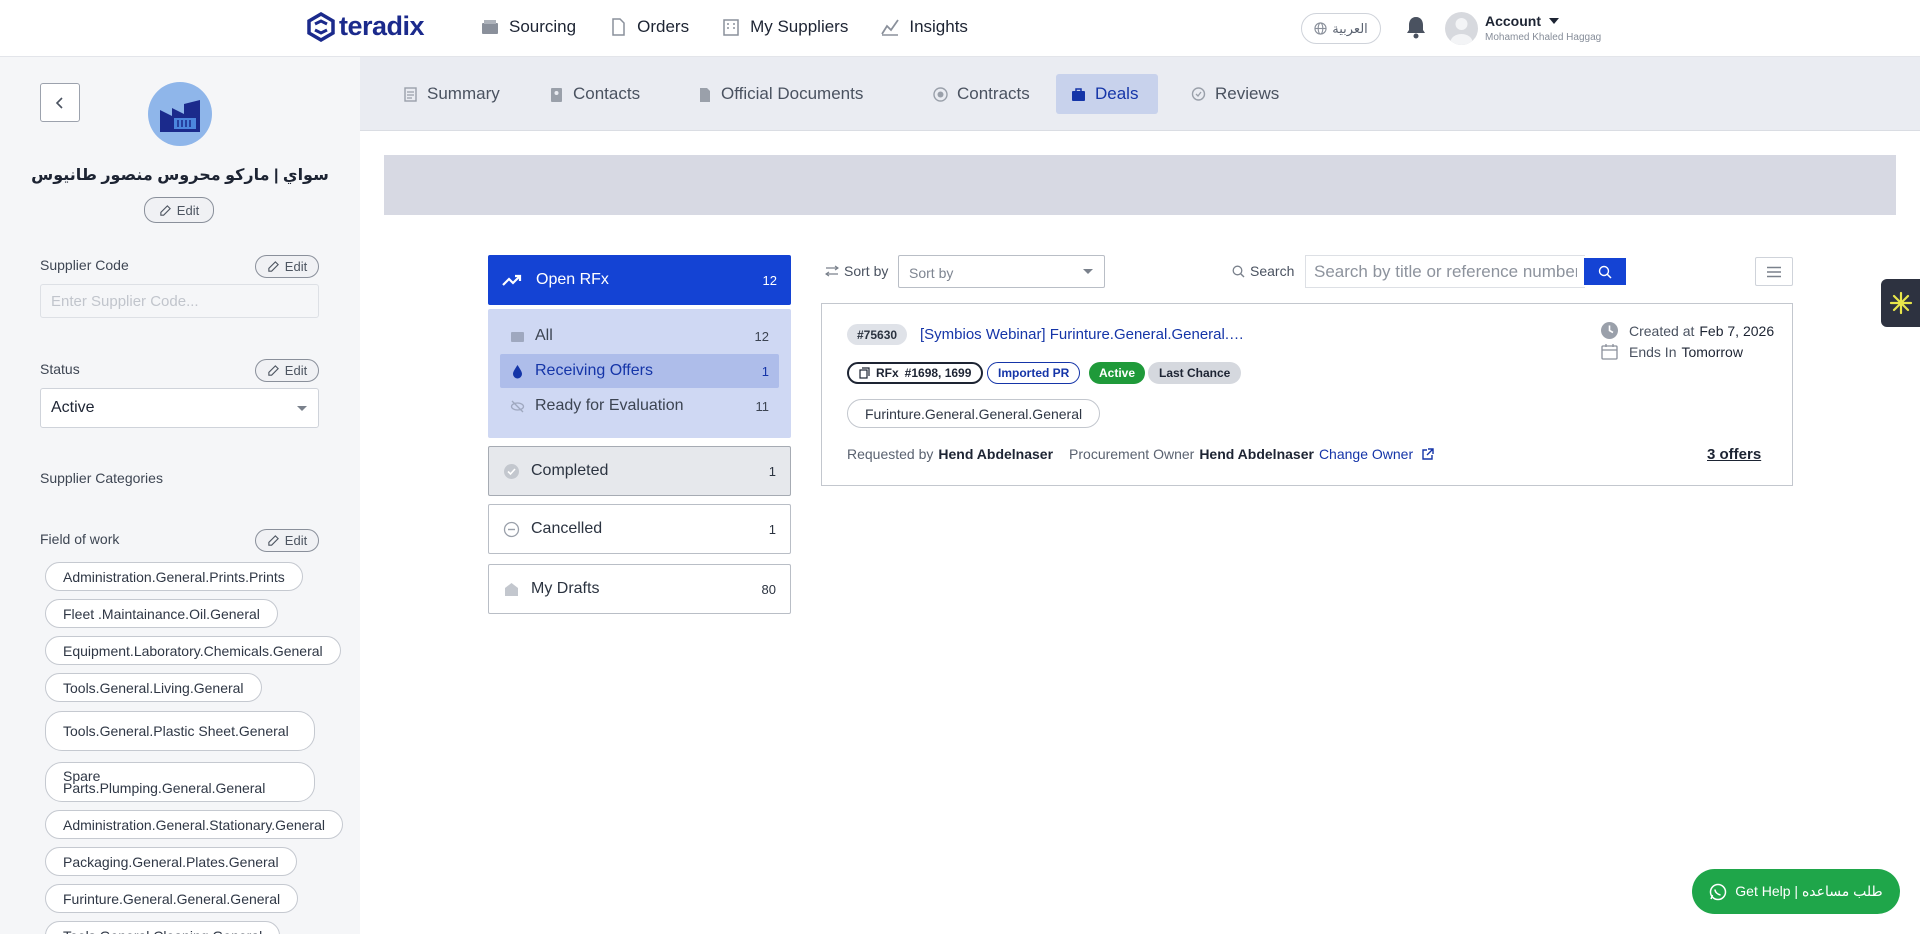 This screenshot has width=1920, height=934. What do you see at coordinates (1001, 271) in the screenshot?
I see `sort-select: Sort by` at bounding box center [1001, 271].